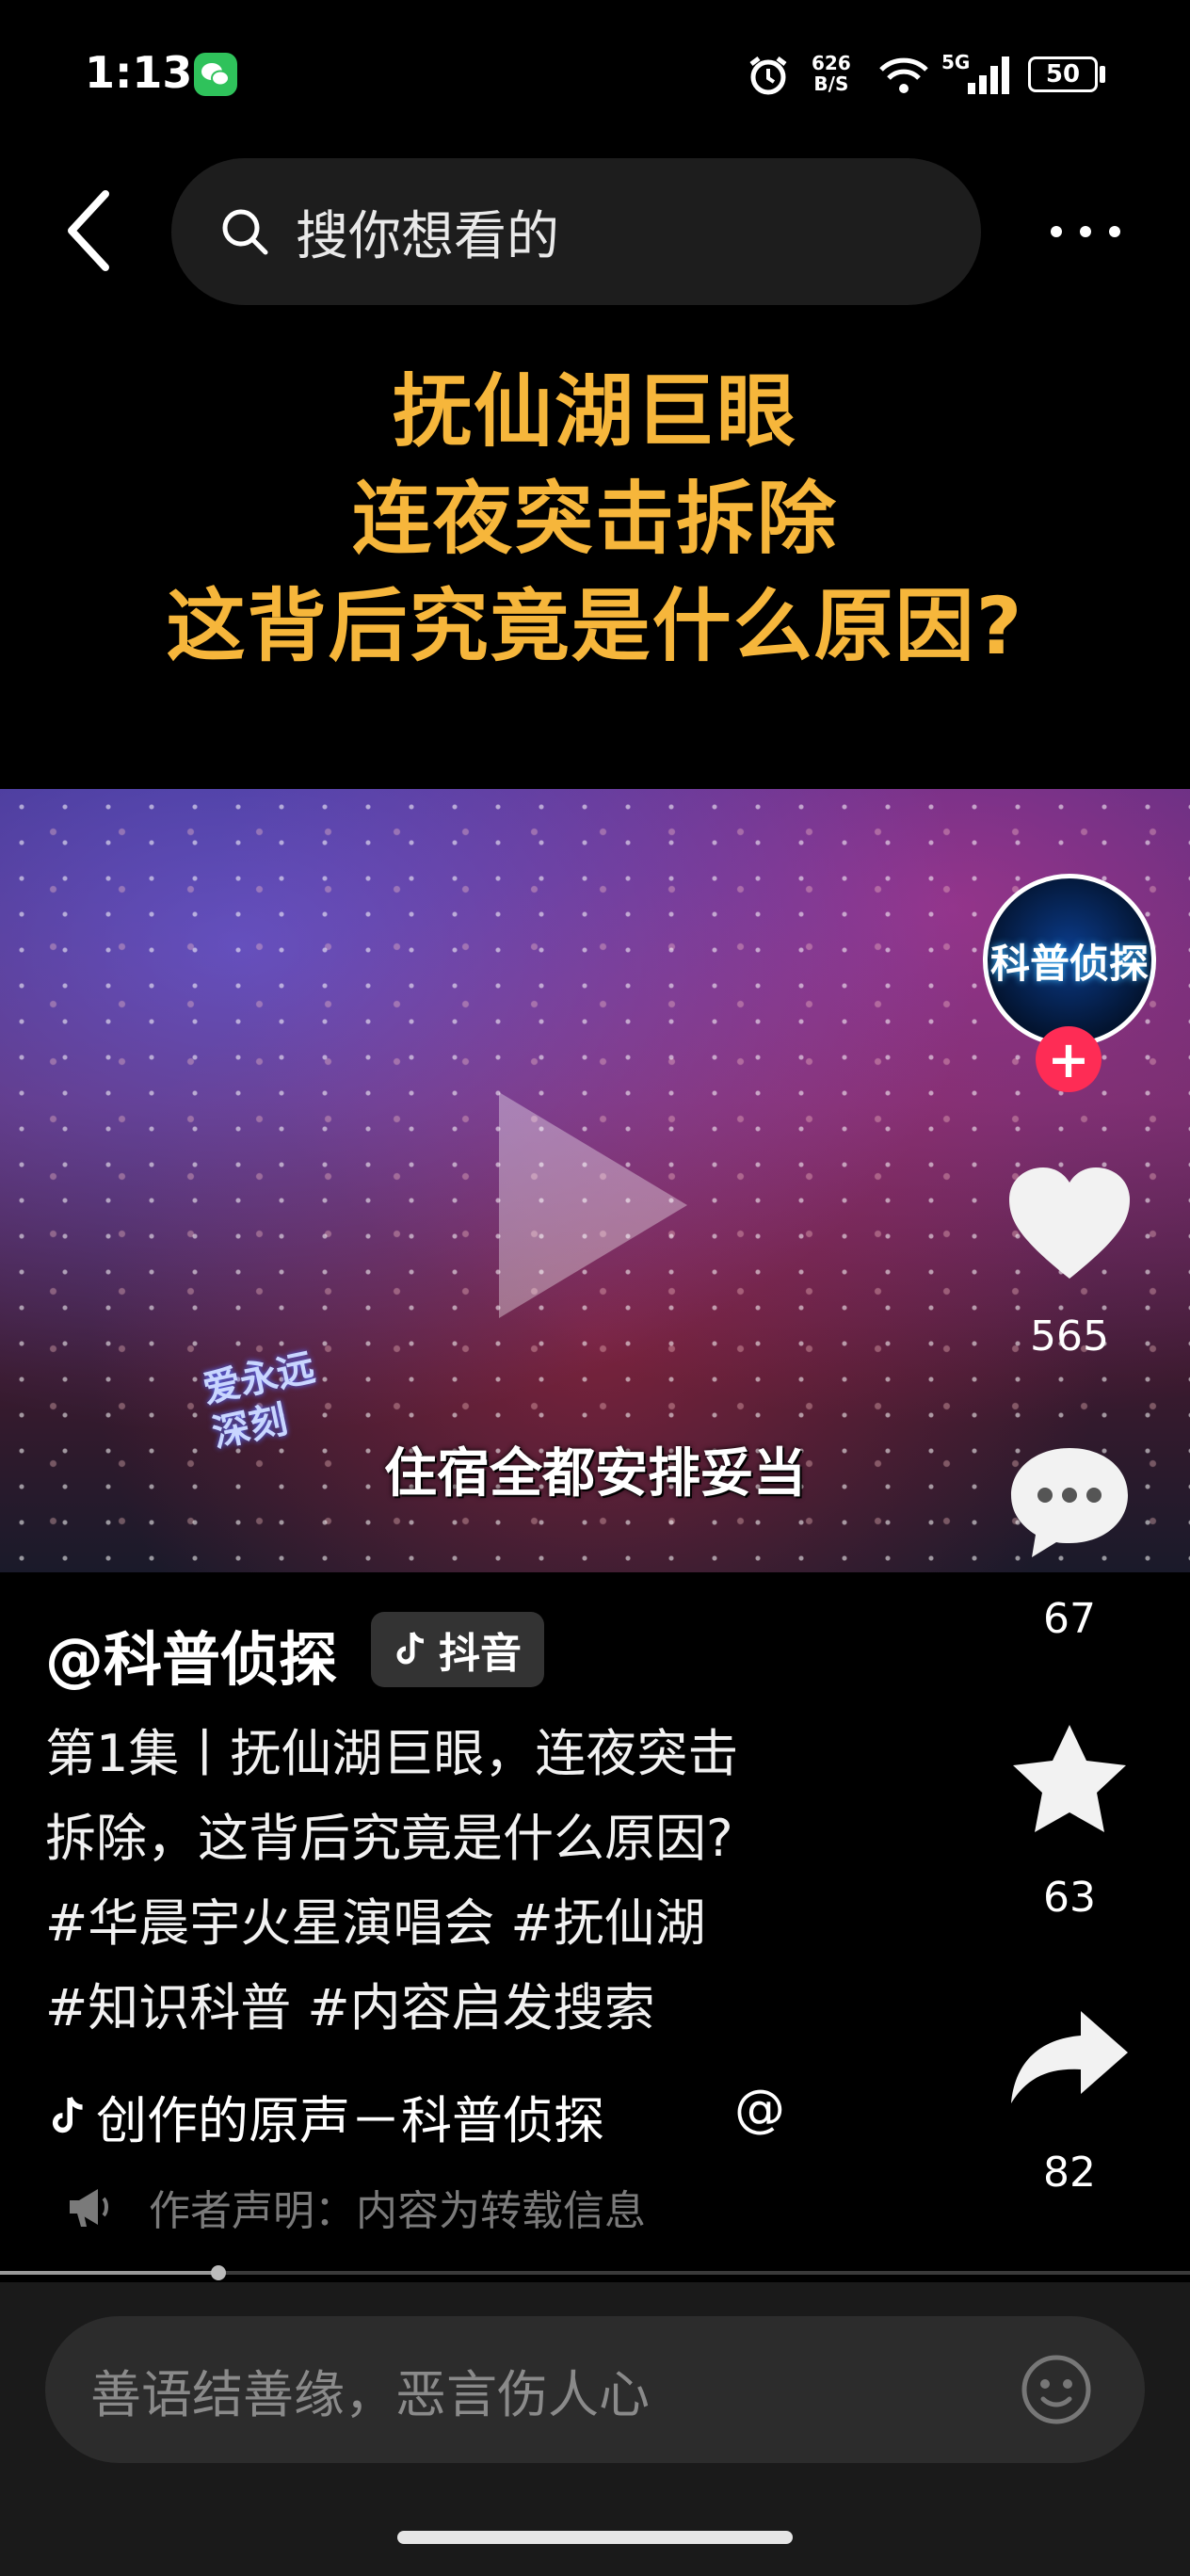 The image size is (1190, 2576). What do you see at coordinates (594, 411) in the screenshot?
I see `title-line: 抚仙湖巨眼` at bounding box center [594, 411].